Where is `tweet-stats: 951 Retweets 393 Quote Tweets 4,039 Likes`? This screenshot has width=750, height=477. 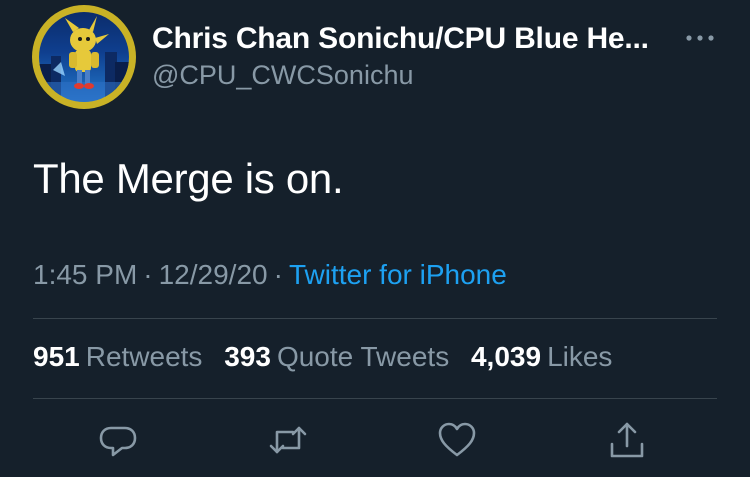
tweet-stats: 951 Retweets 393 Quote Tweets 4,039 Likes is located at coordinates (329, 357).